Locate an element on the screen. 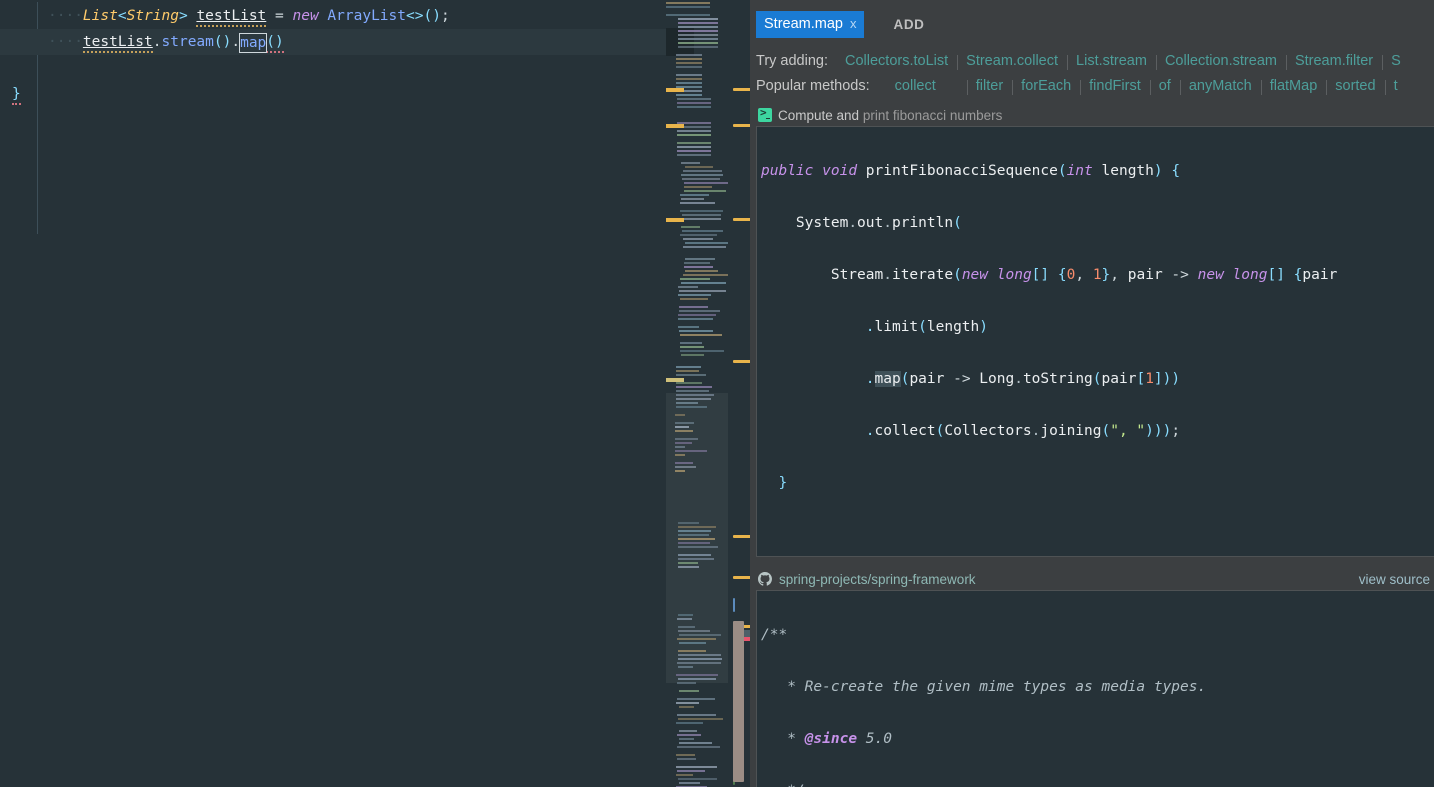  chip-collect: collect is located at coordinates (915, 86).